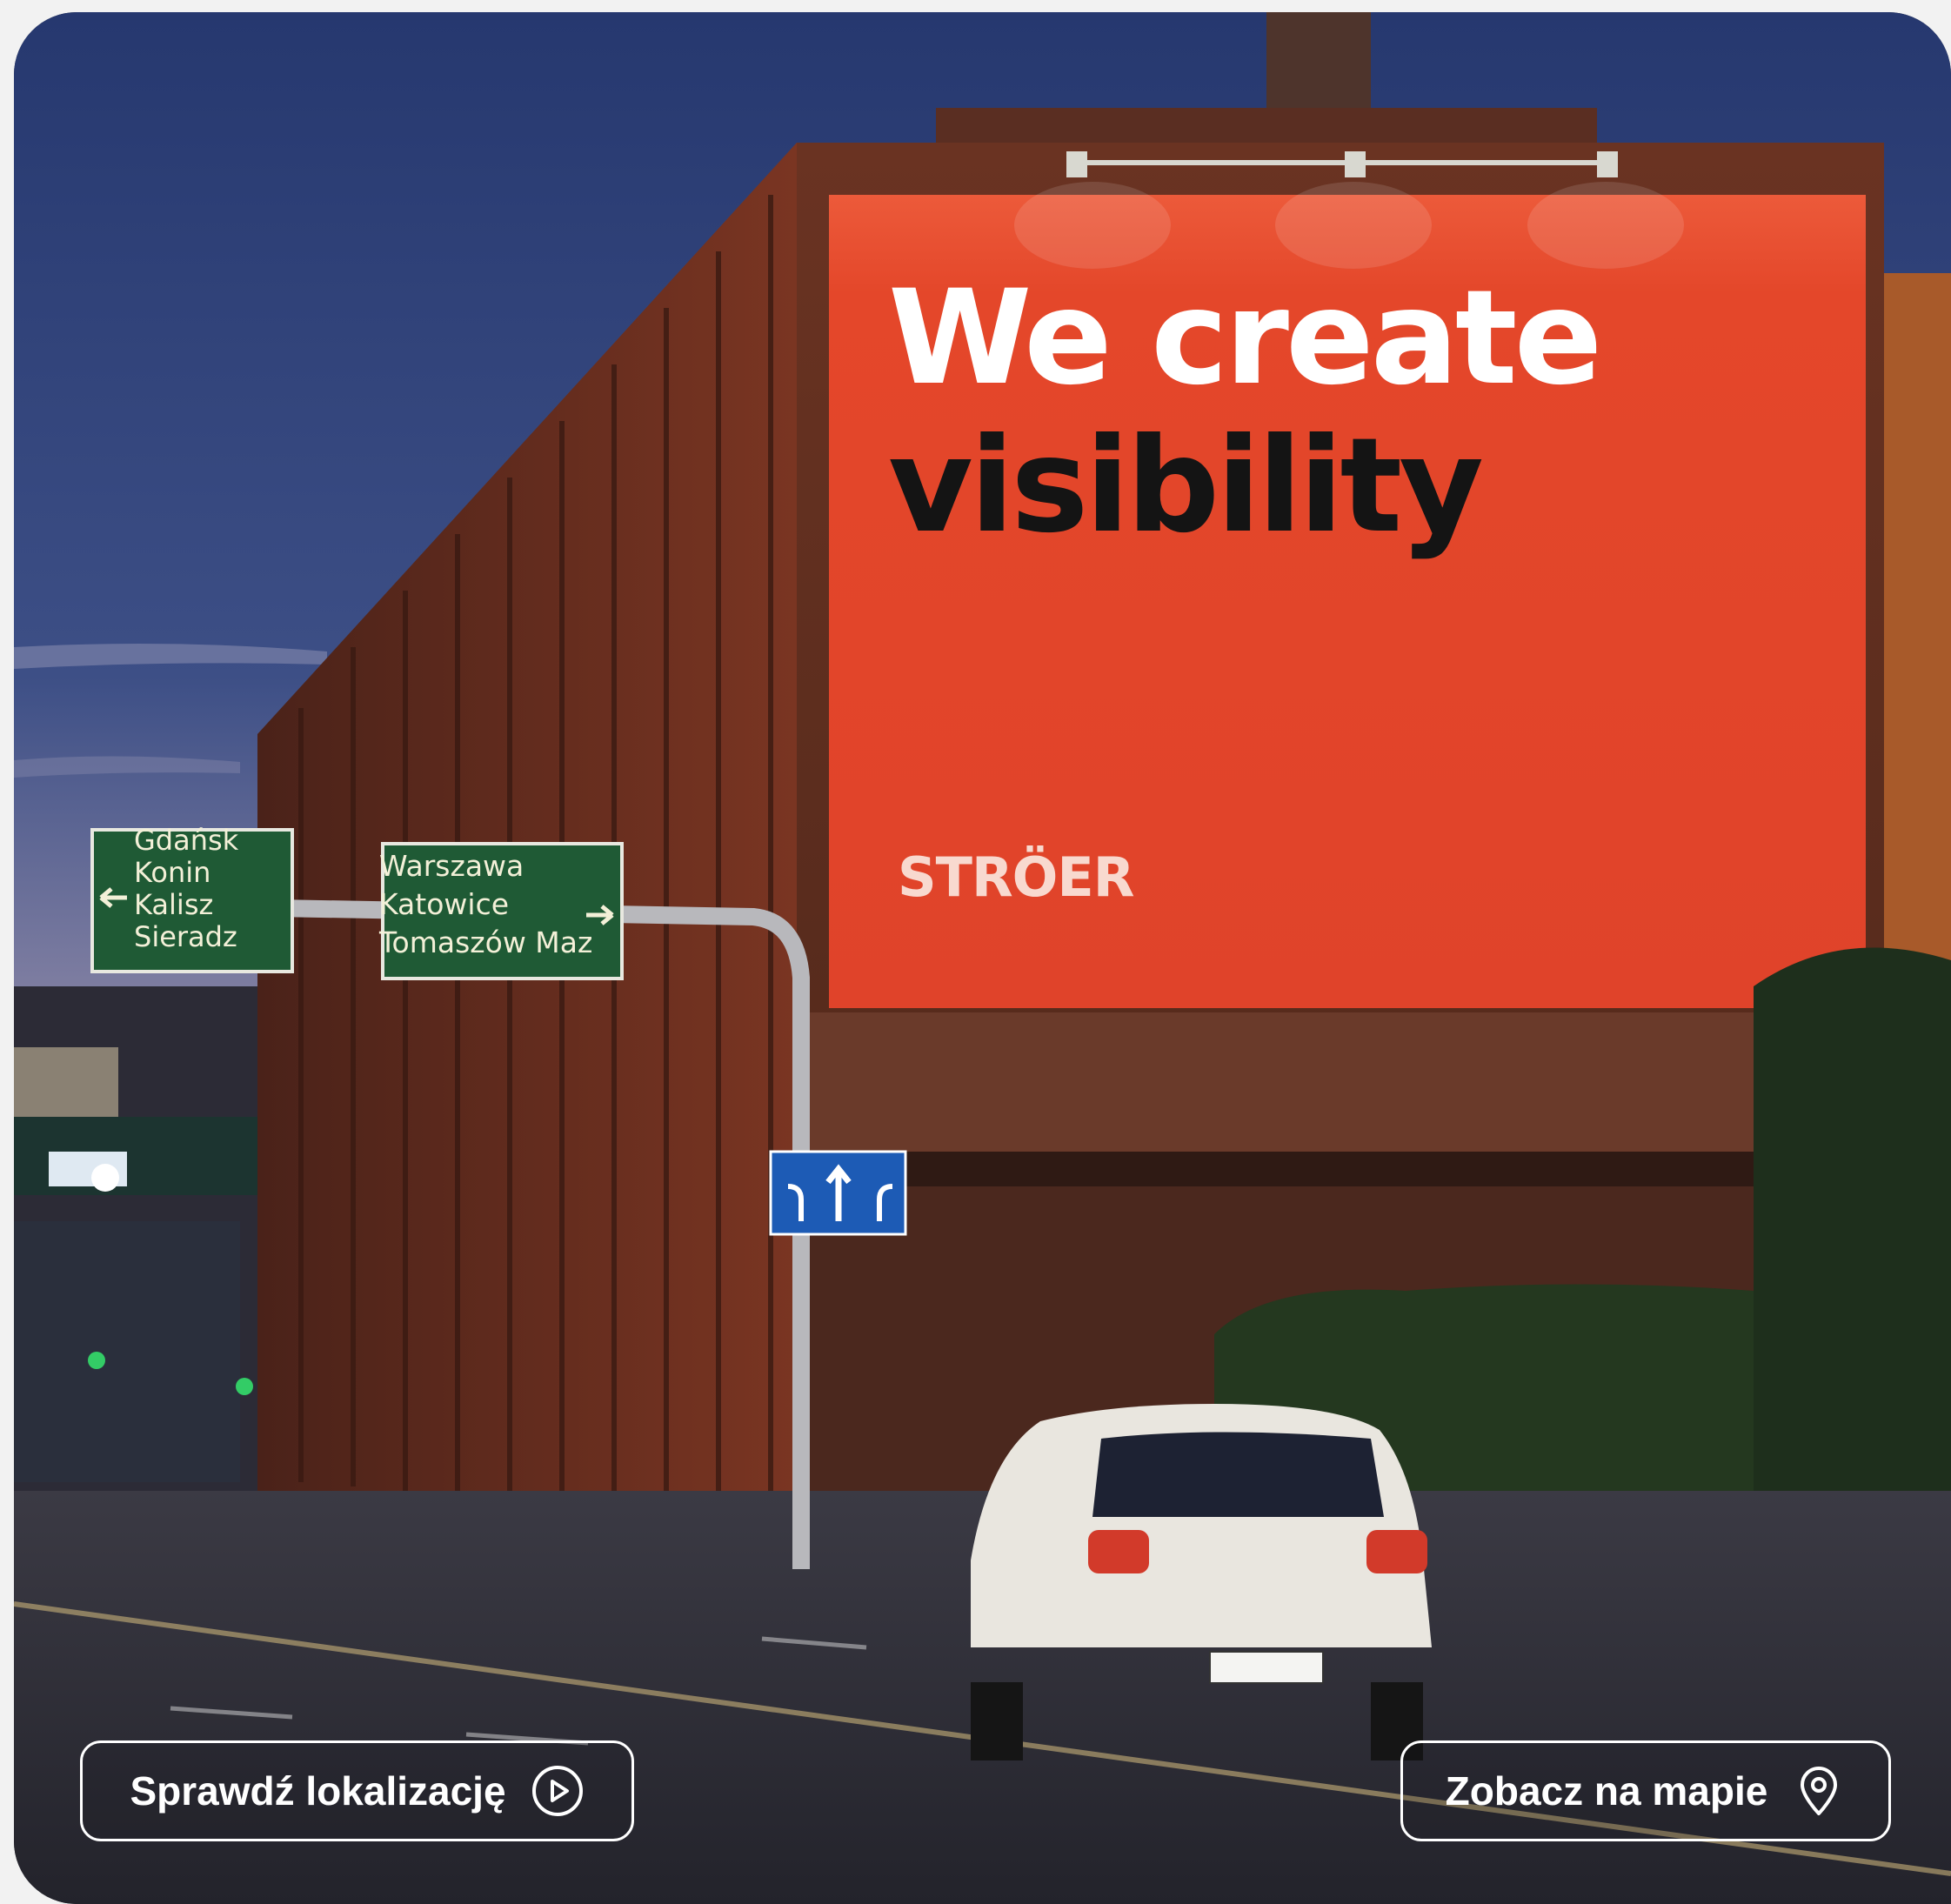 The width and height of the screenshot is (1951, 1904). I want to click on see-on-map-button: Zobacz na mapie, so click(1645, 1790).